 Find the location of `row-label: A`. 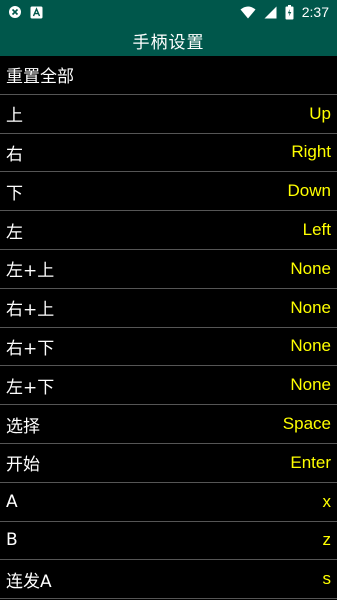

row-label: A is located at coordinates (12, 501).